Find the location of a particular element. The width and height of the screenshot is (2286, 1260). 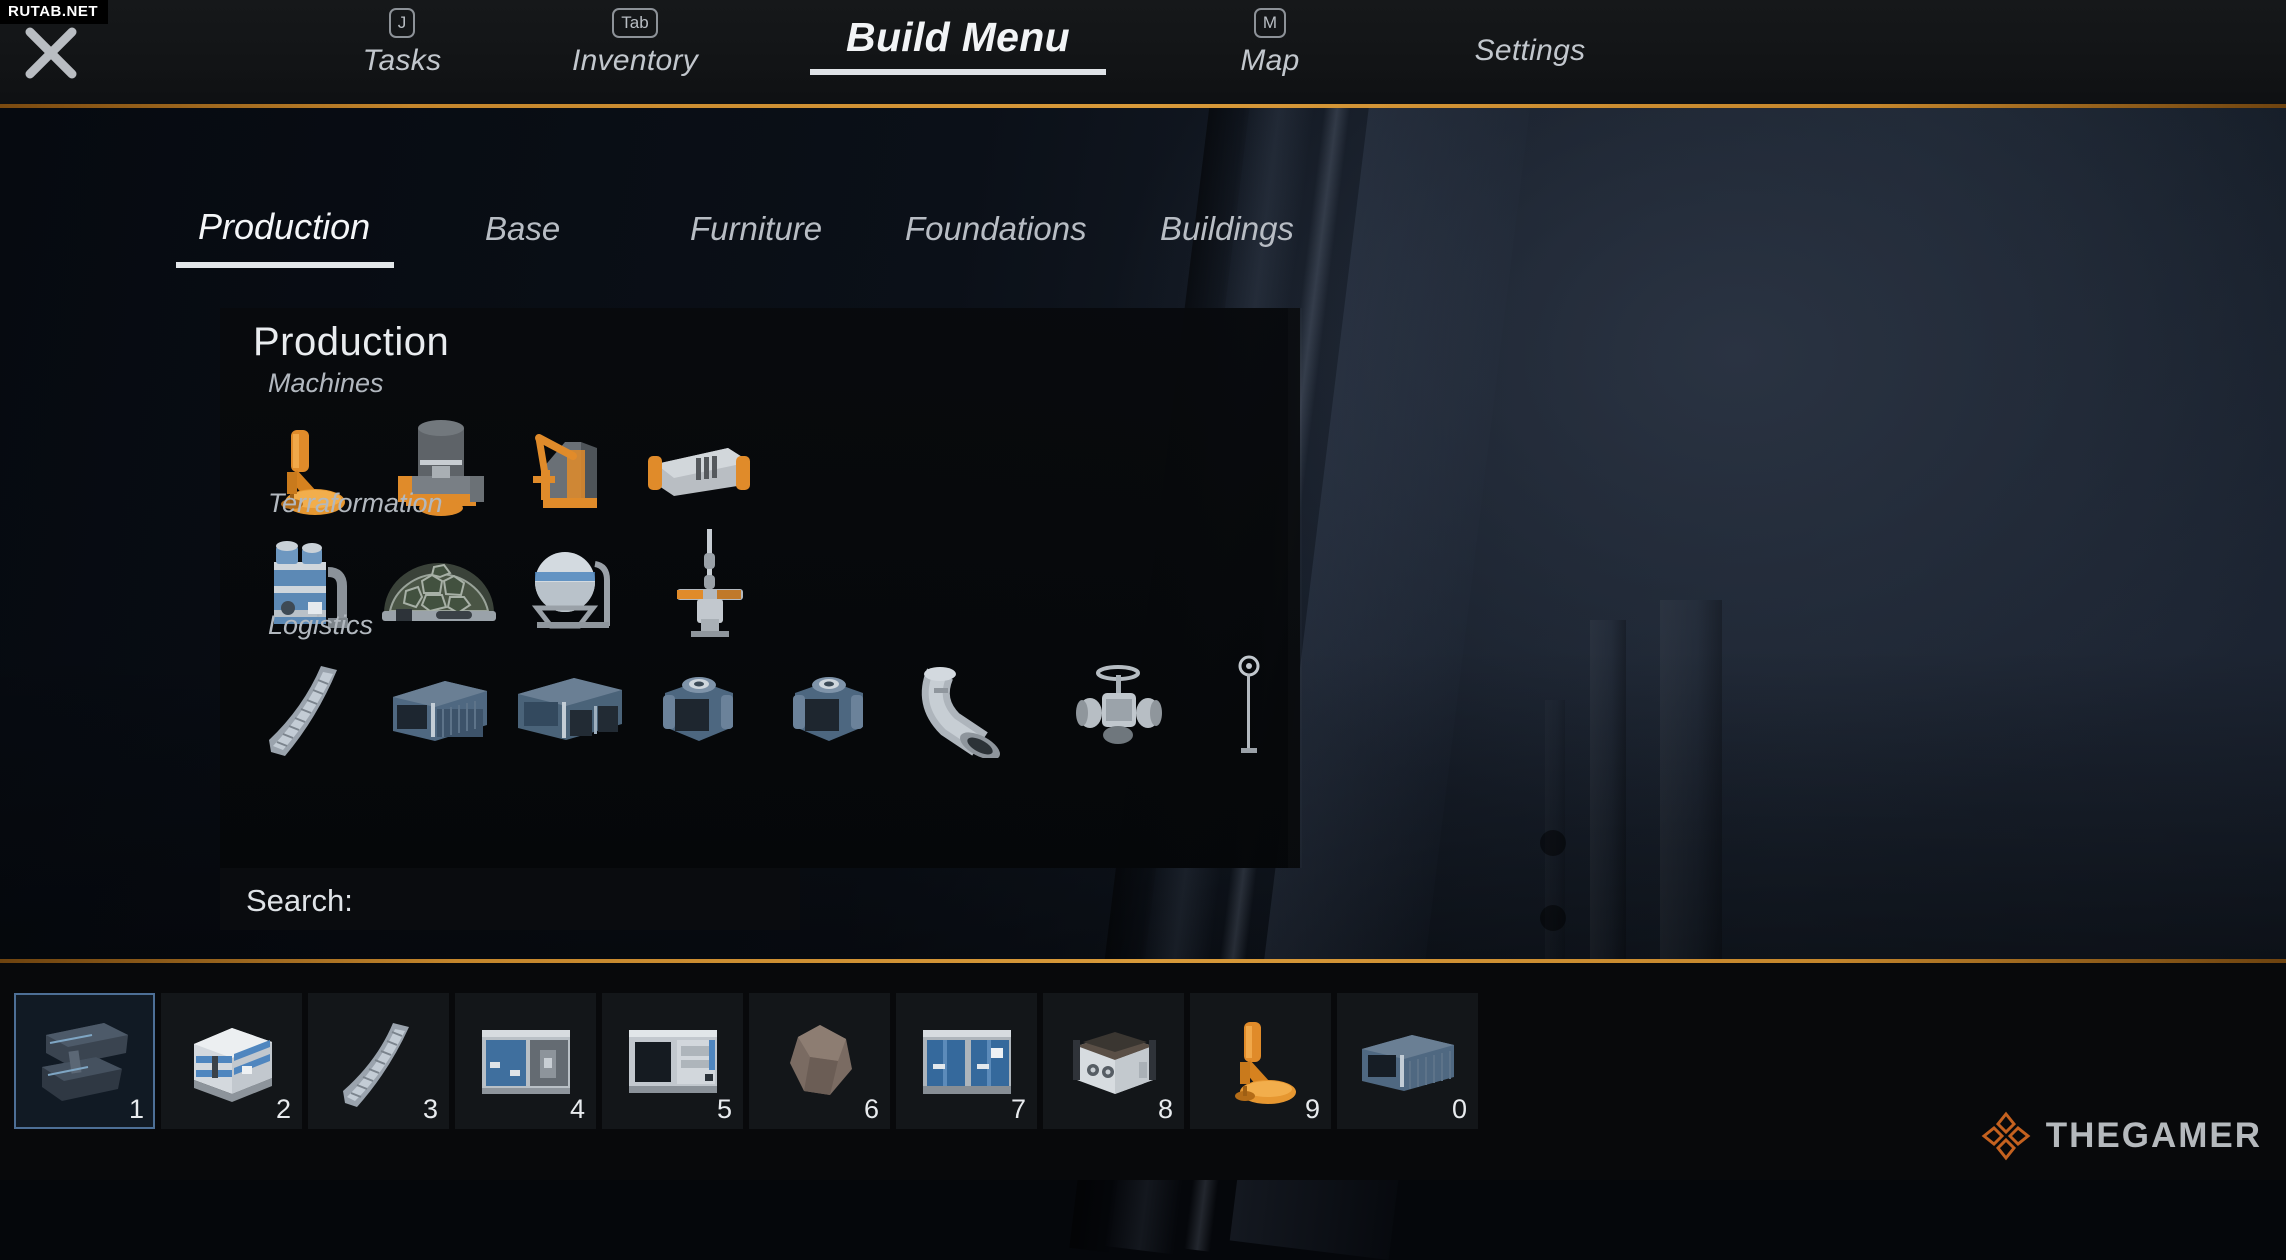

diamond-cluster-icon is located at coordinates (2006, 1136).